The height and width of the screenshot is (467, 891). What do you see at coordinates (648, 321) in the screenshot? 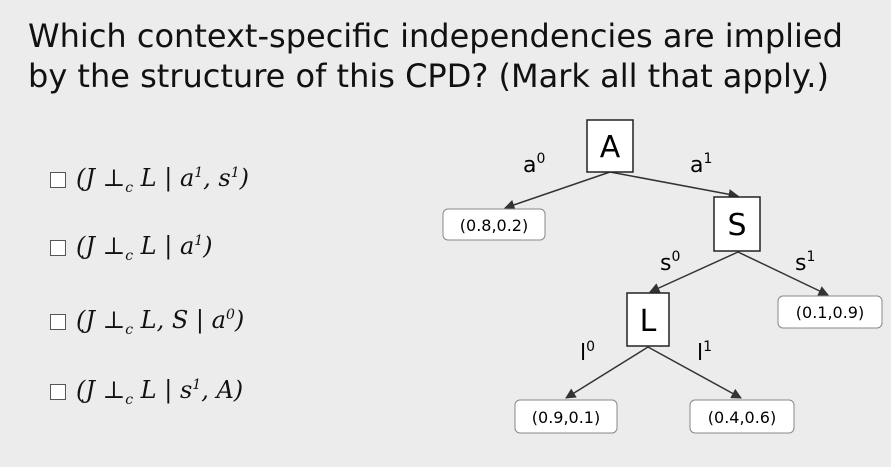
I see `node-l-label: L` at bounding box center [648, 321].